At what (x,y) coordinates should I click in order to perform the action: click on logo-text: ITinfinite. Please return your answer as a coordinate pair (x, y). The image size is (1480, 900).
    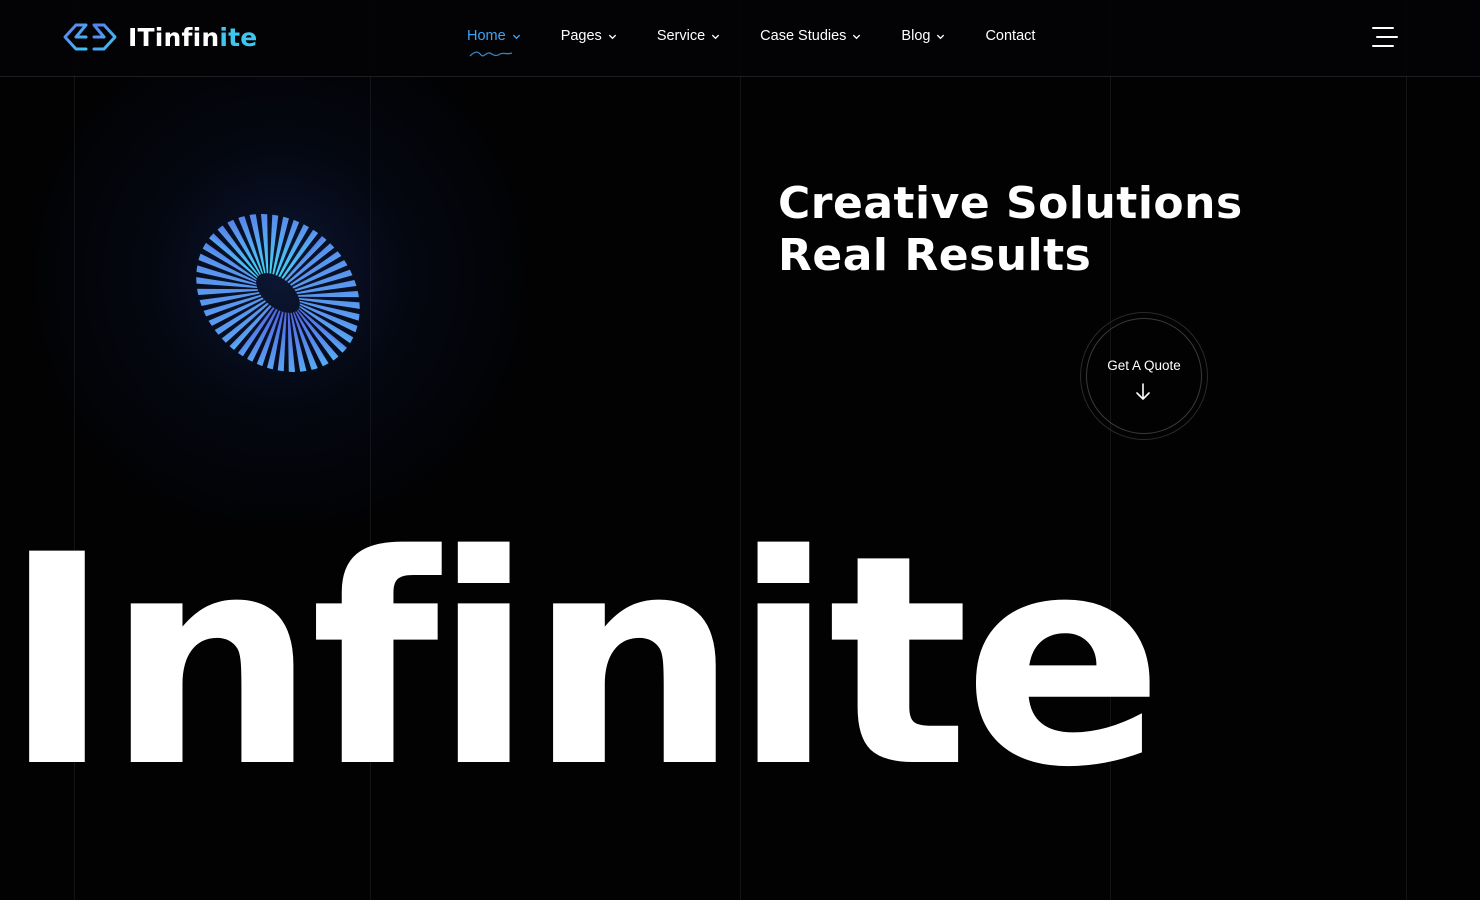
    Looking at the image, I should click on (192, 37).